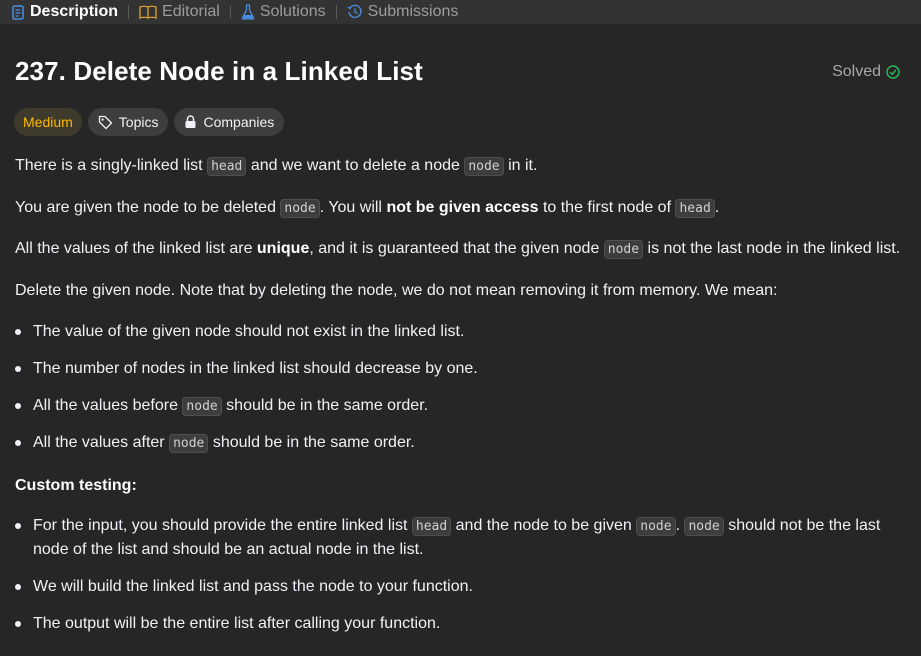 Image resolution: width=921 pixels, height=656 pixels. What do you see at coordinates (18, 12) in the screenshot?
I see `description-icon` at bounding box center [18, 12].